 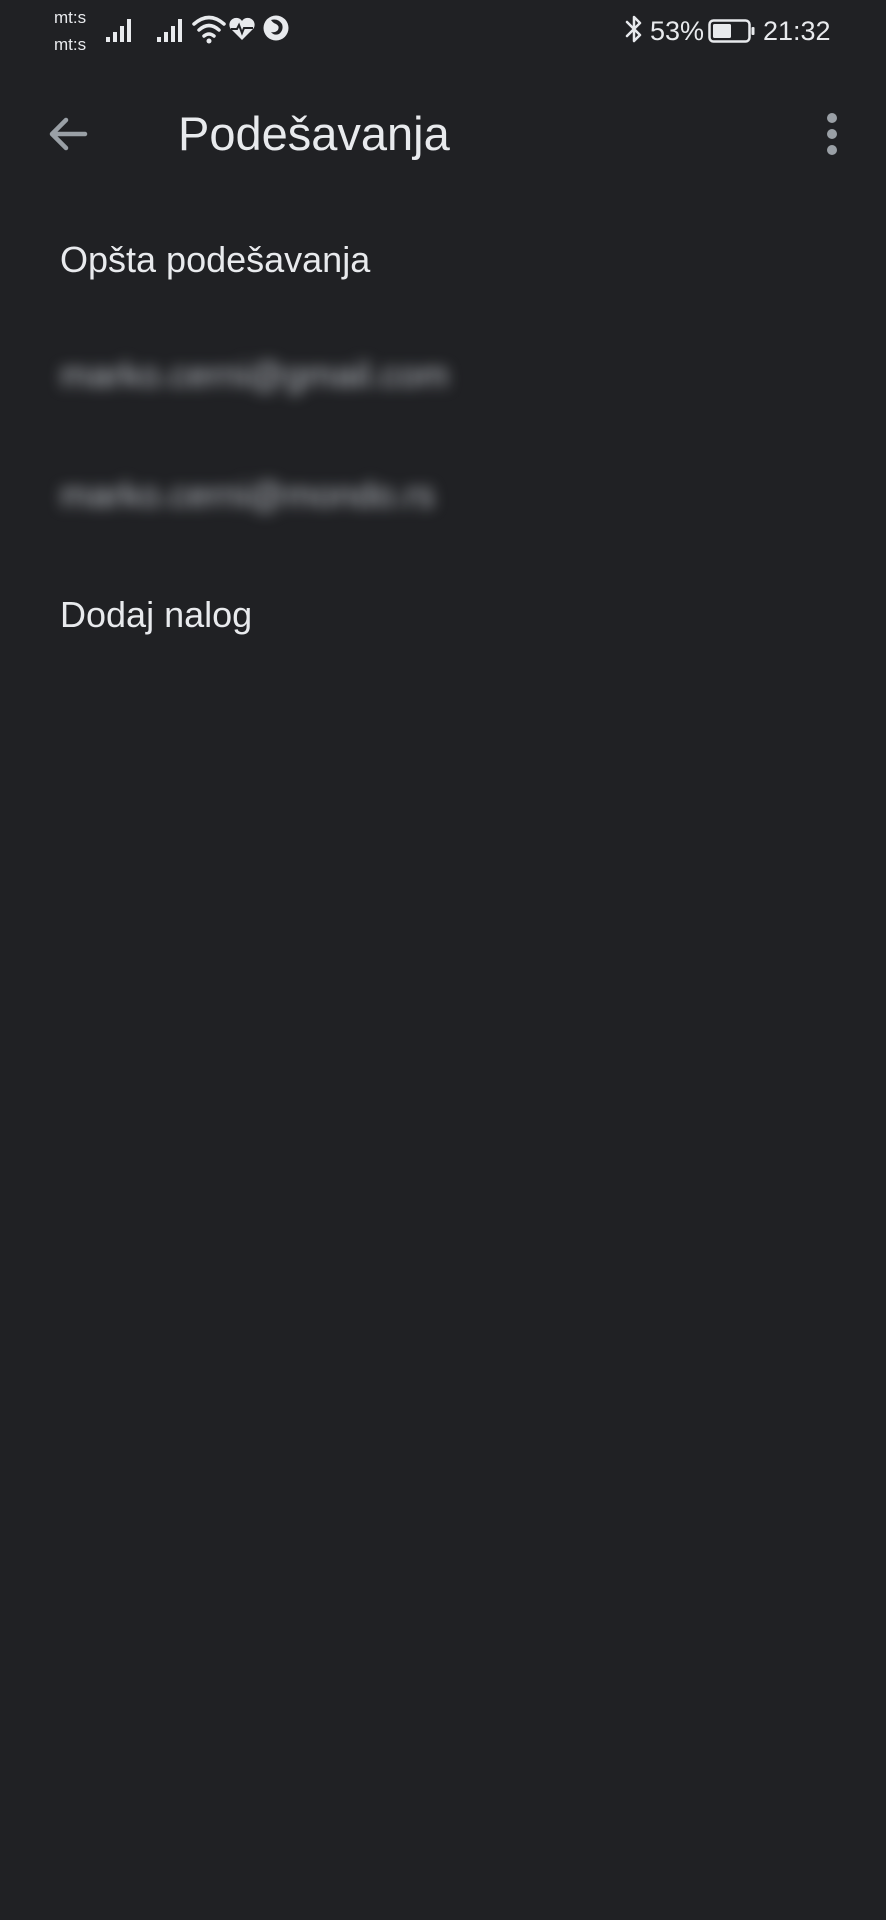 What do you see at coordinates (314, 133) in the screenshot?
I see `page-title: Podešavanja` at bounding box center [314, 133].